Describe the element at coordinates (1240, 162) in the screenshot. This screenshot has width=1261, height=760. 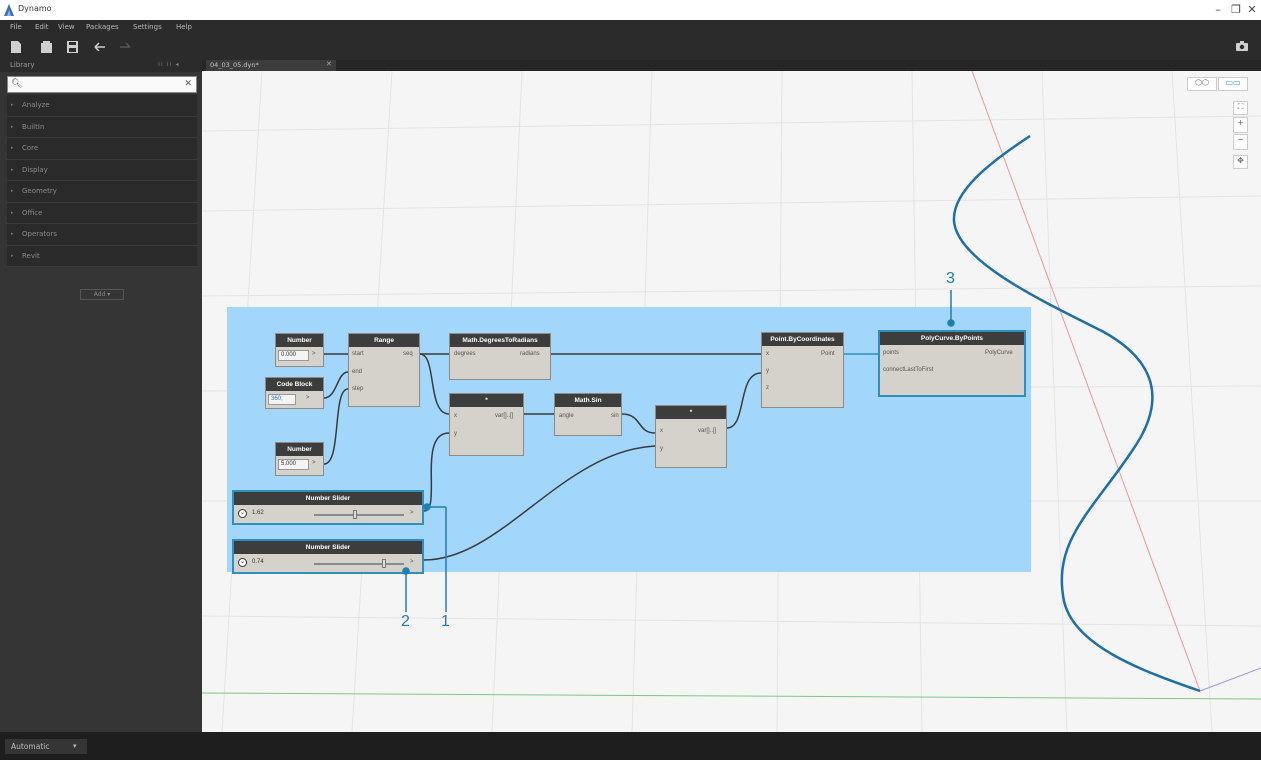
I see `pan-icon: ✥` at that location.